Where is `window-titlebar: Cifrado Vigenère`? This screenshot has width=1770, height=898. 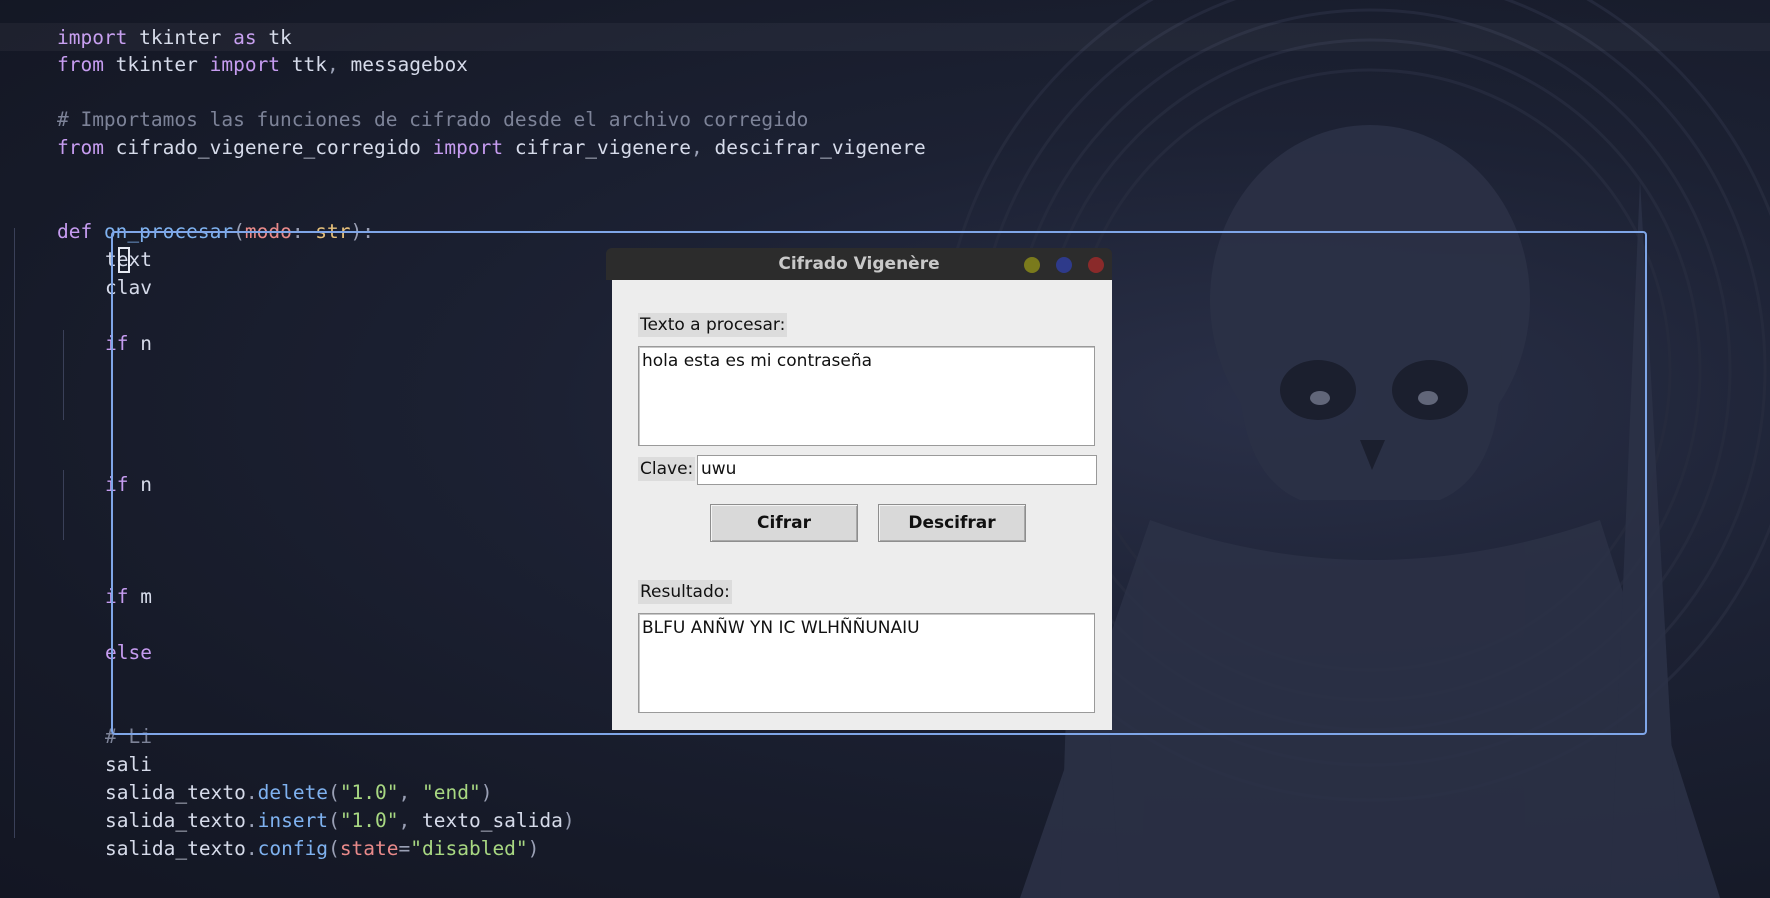 window-titlebar: Cifrado Vigenère is located at coordinates (859, 264).